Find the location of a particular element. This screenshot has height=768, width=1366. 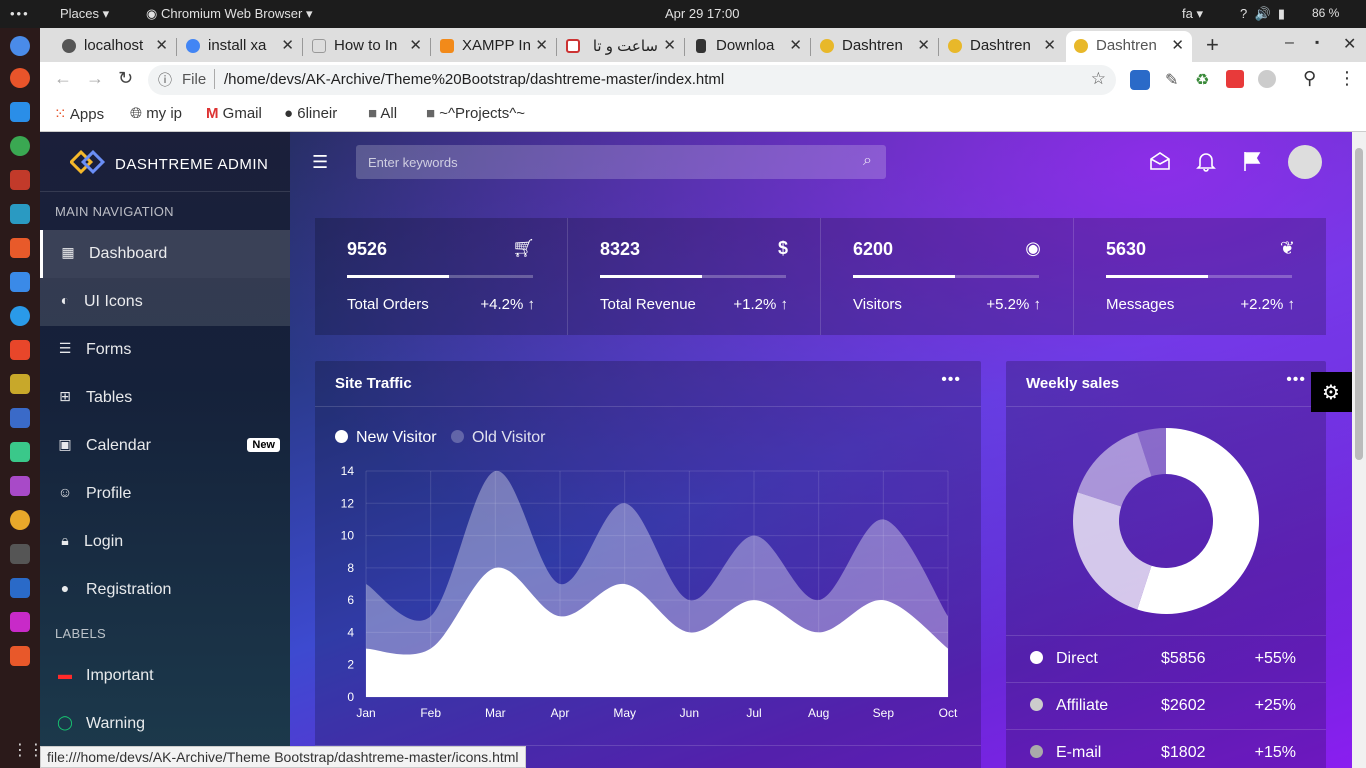

places-menu: Places ▾ is located at coordinates (84, 14).